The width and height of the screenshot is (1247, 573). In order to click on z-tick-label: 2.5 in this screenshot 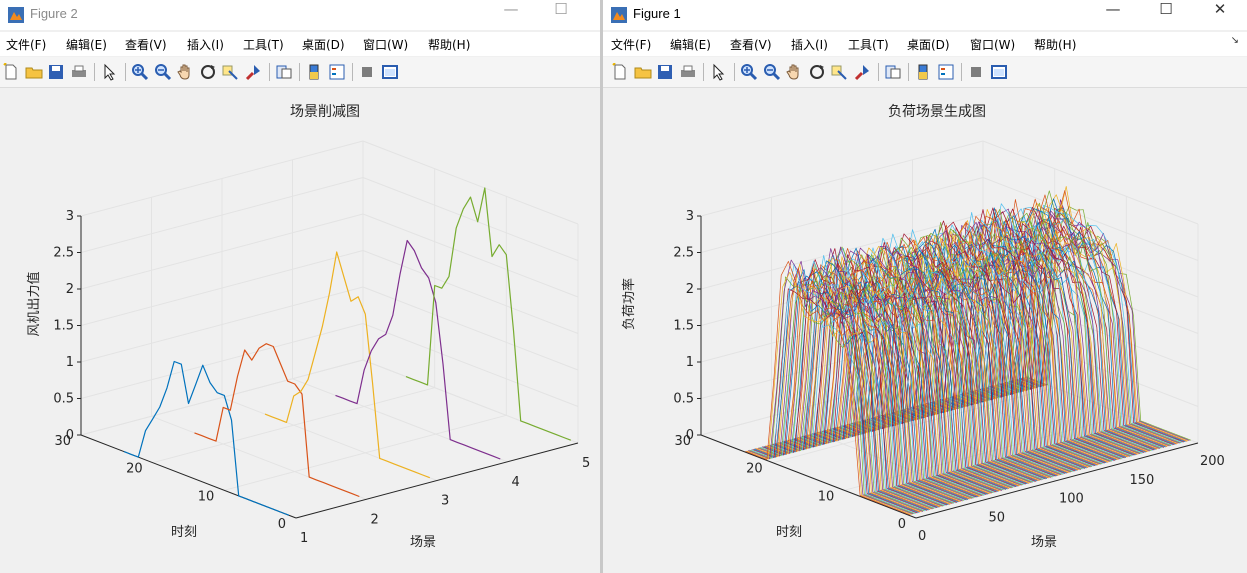, I will do `click(63, 253)`.